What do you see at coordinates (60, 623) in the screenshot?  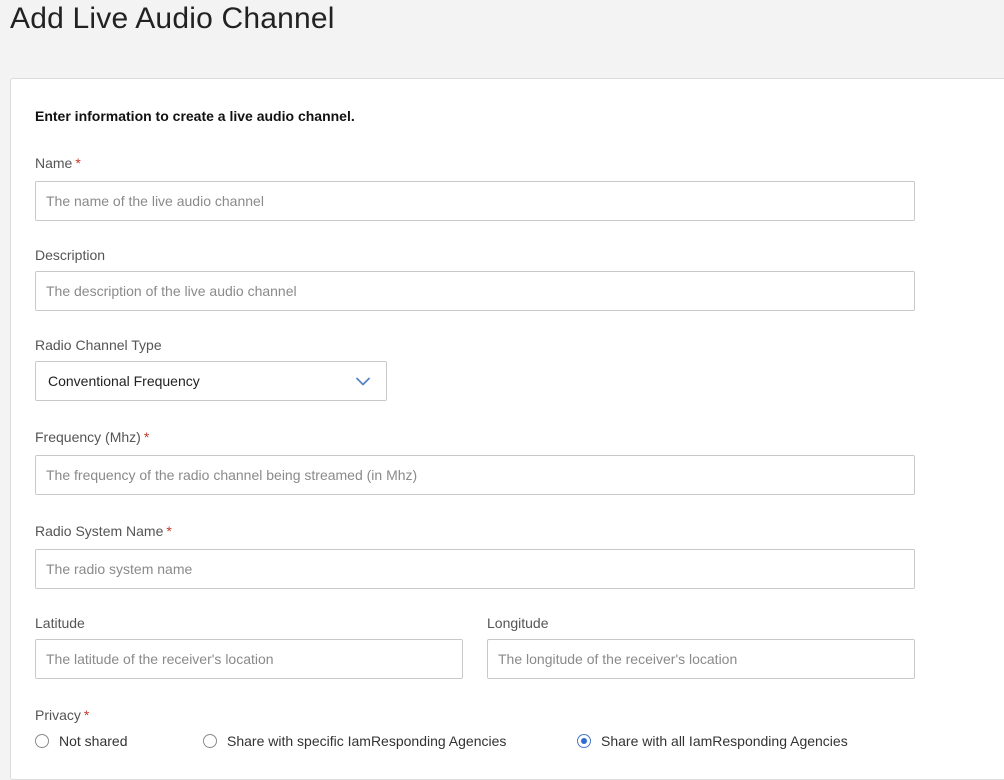 I see `latitude-label: Latitude` at bounding box center [60, 623].